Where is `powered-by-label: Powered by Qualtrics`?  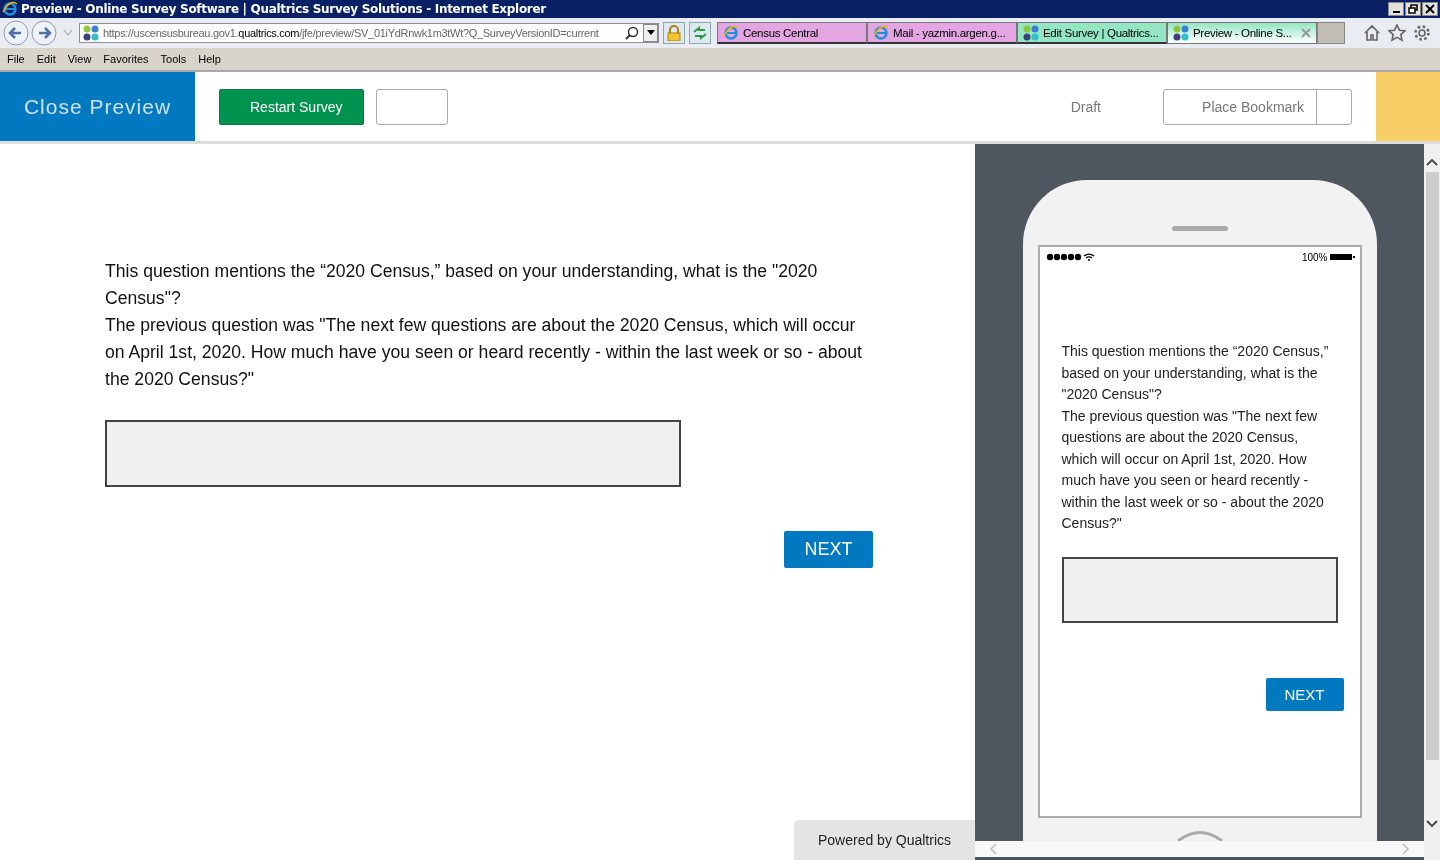 powered-by-label: Powered by Qualtrics is located at coordinates (884, 840).